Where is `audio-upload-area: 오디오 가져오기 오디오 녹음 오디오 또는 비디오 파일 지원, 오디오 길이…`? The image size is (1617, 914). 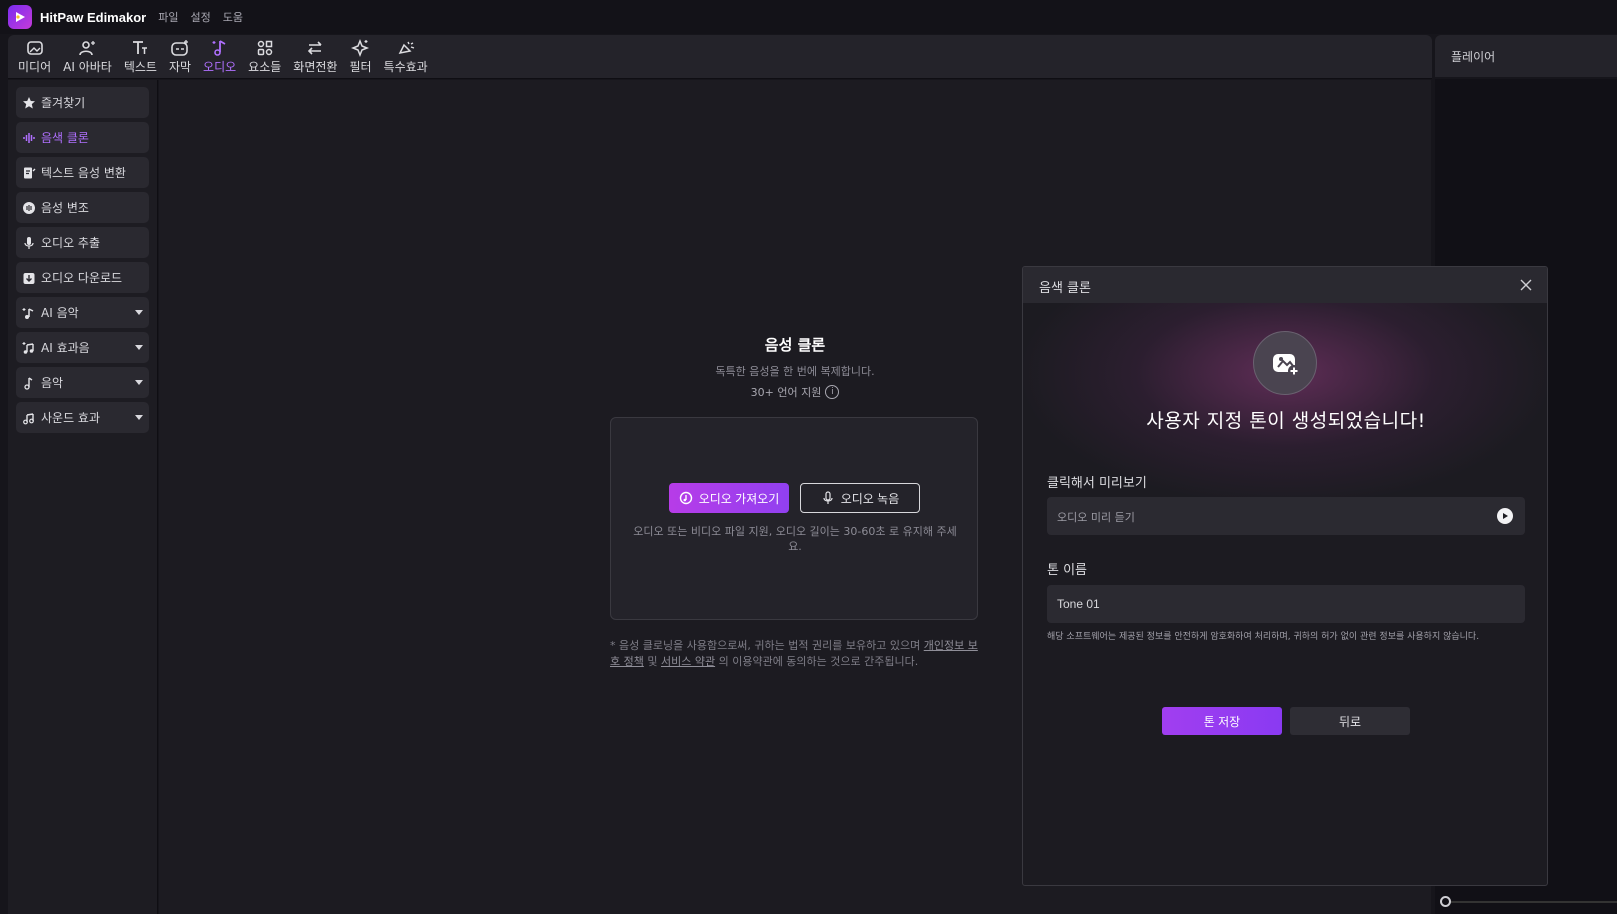 audio-upload-area: 오디오 가져오기 오디오 녹음 오디오 또는 비디오 파일 지원, 오디오 길이… is located at coordinates (794, 518).